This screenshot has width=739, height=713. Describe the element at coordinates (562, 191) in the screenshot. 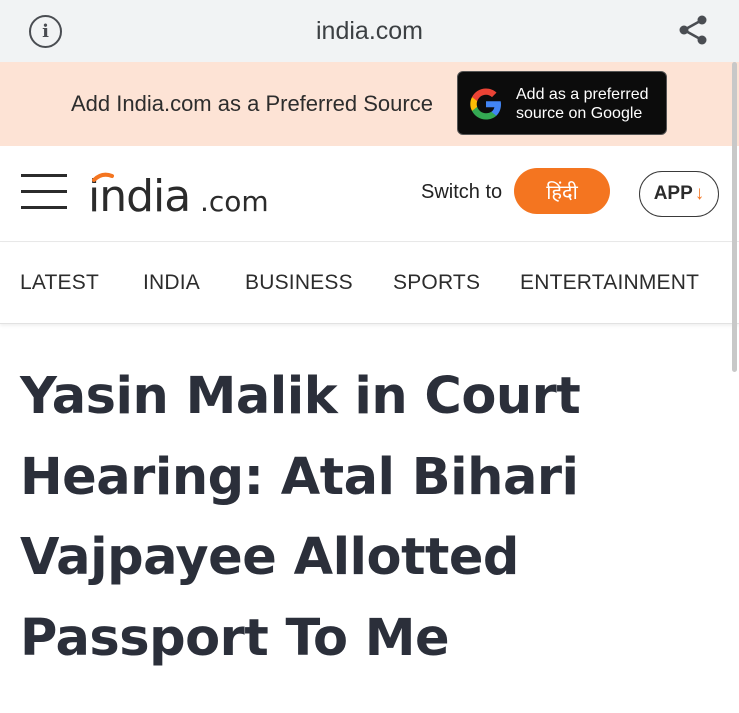

I see `hindi-language-button: हिंदी` at that location.